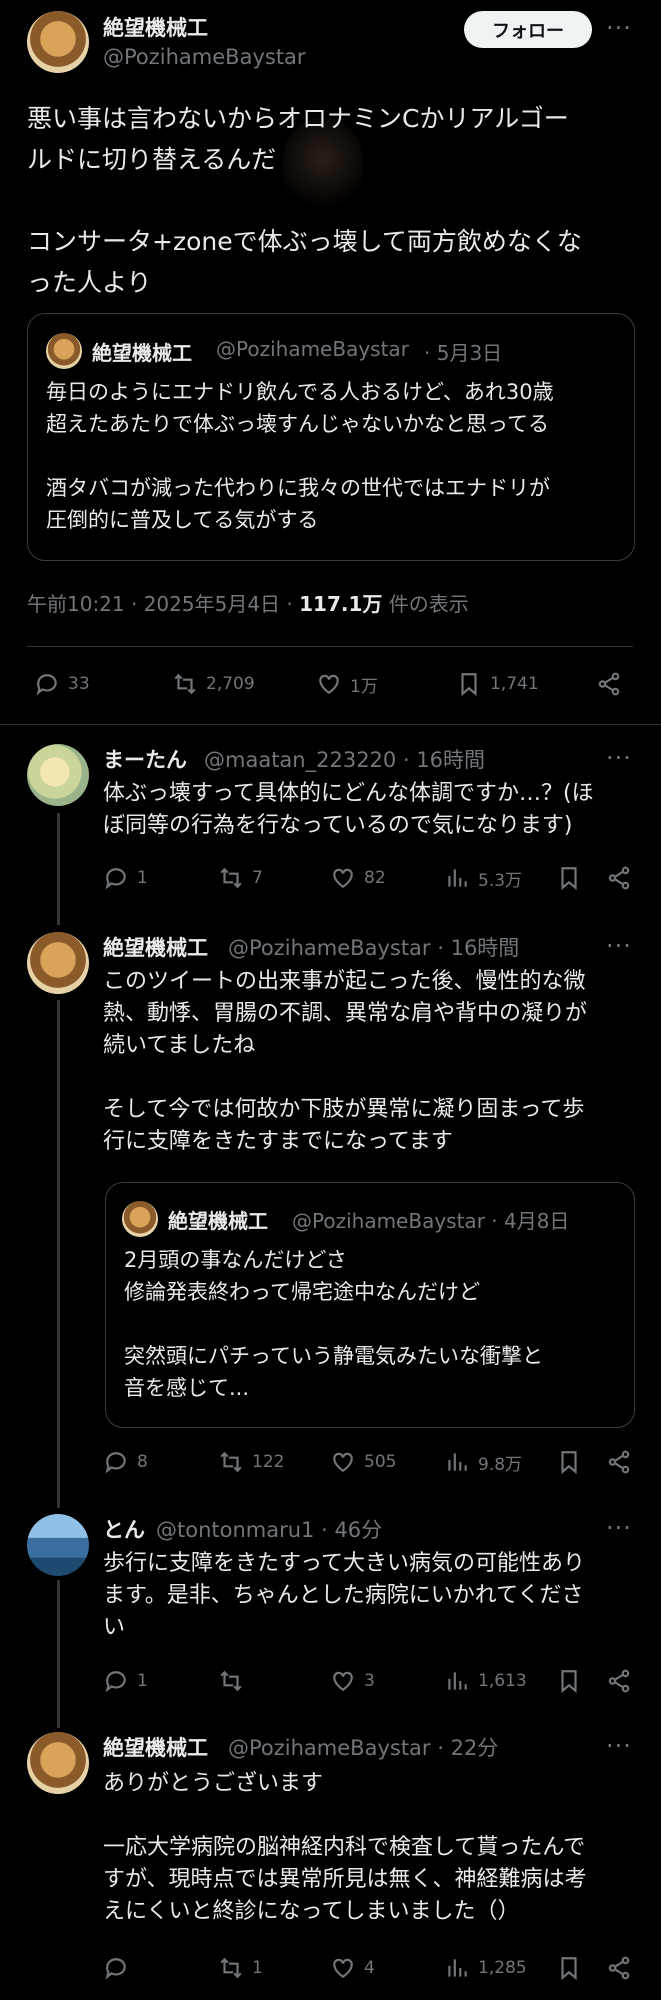  What do you see at coordinates (485, 1681) in the screenshot?
I see `views-action: 1,613` at bounding box center [485, 1681].